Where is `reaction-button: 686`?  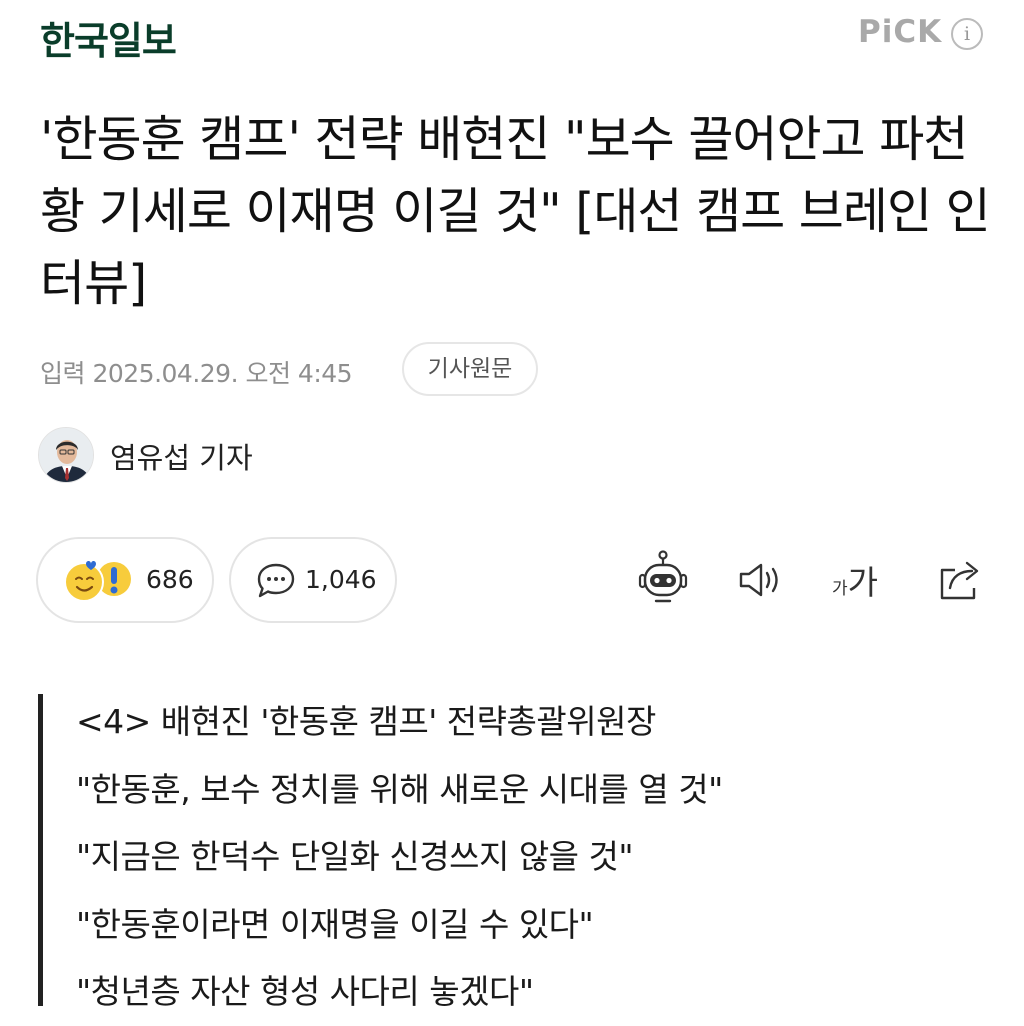 reaction-button: 686 is located at coordinates (125, 580).